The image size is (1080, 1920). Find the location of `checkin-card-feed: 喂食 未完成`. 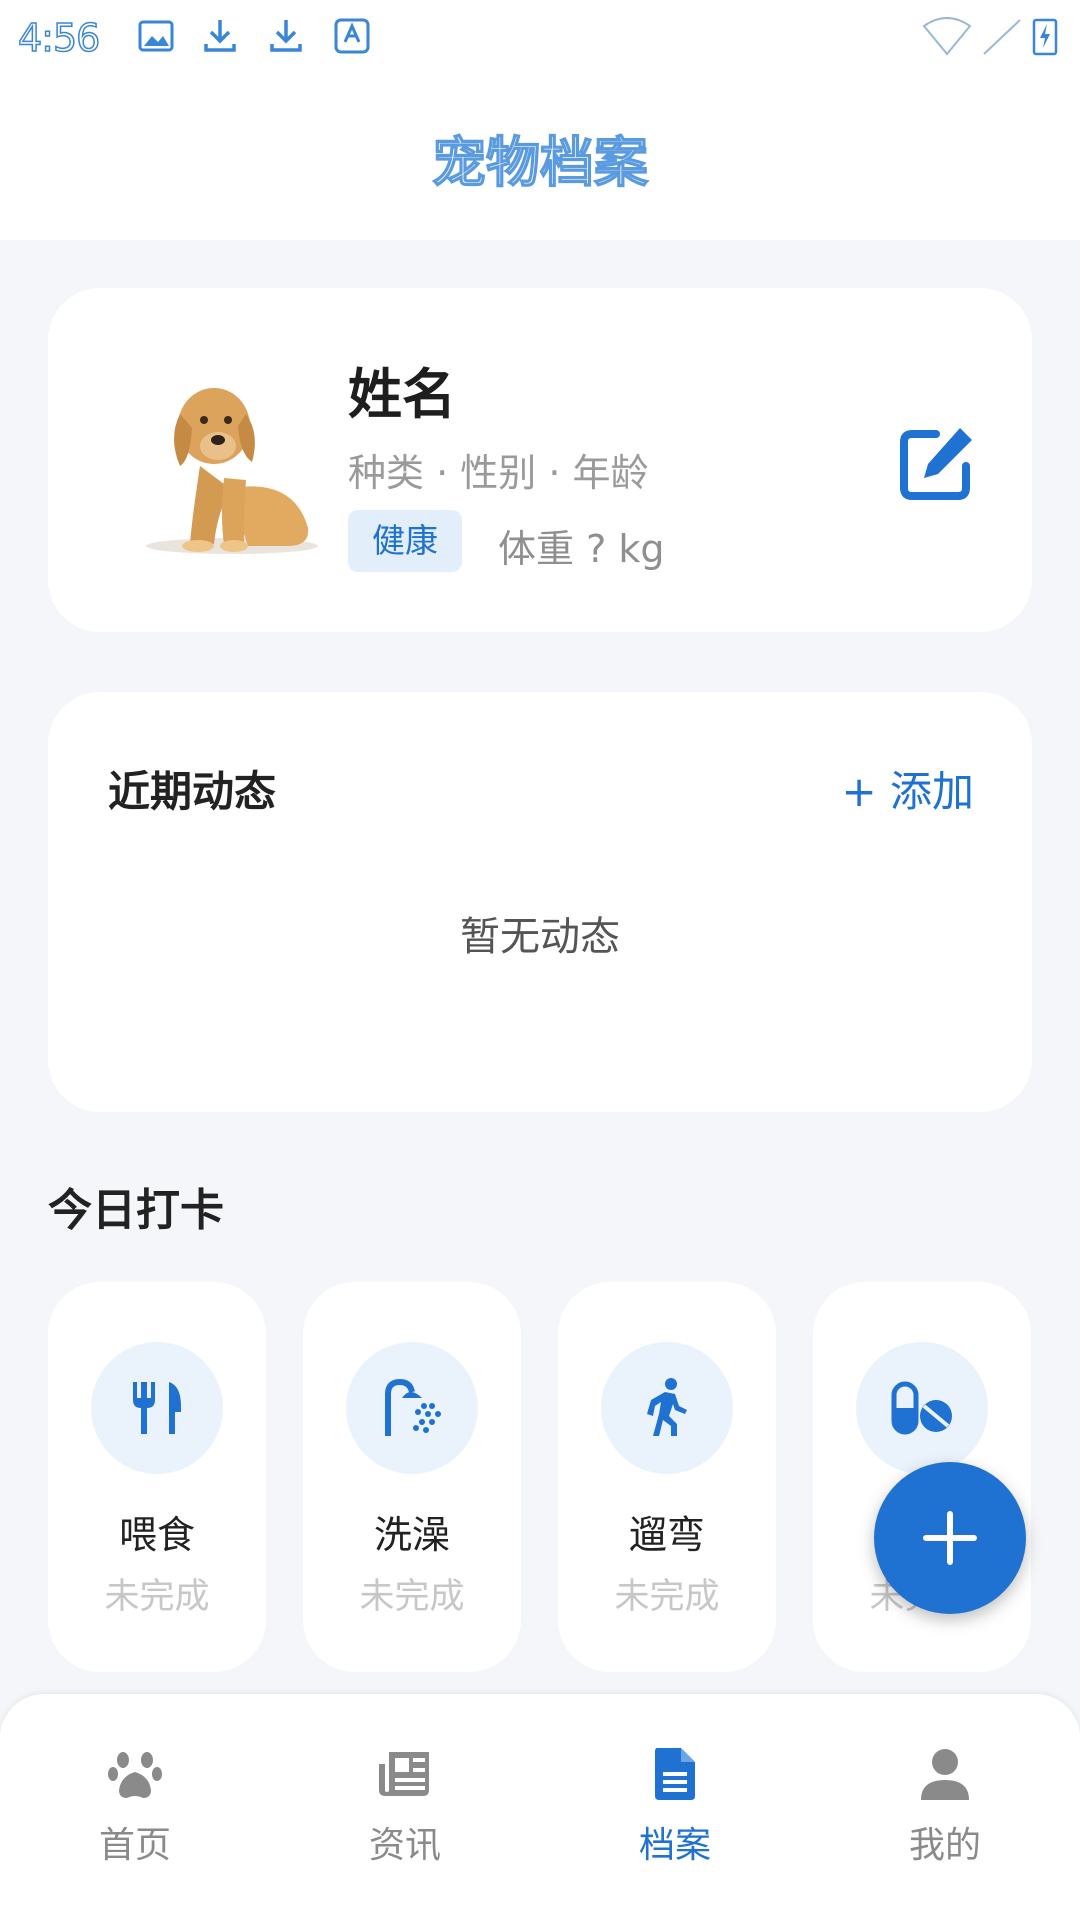

checkin-card-feed: 喂食 未完成 is located at coordinates (157, 1477).